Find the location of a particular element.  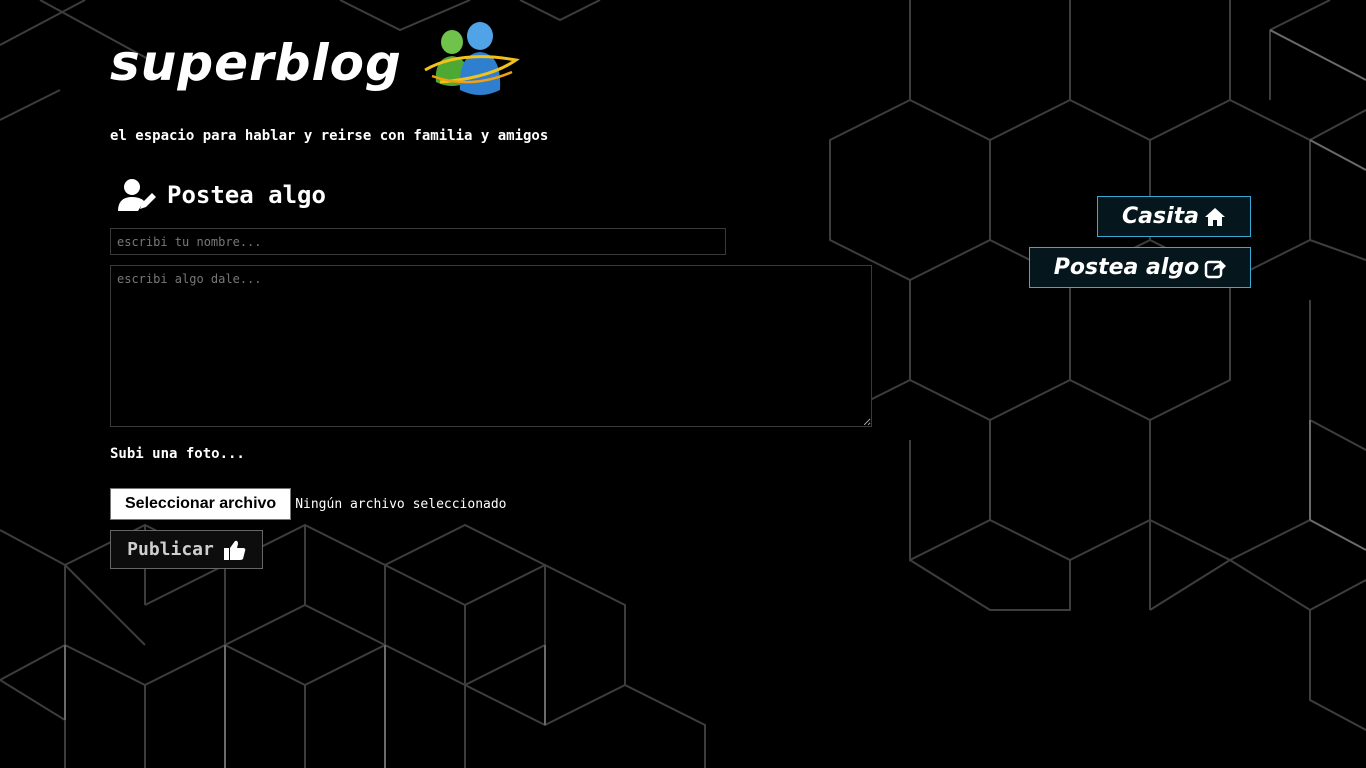

nav-home-button: Casita is located at coordinates (1174, 216).